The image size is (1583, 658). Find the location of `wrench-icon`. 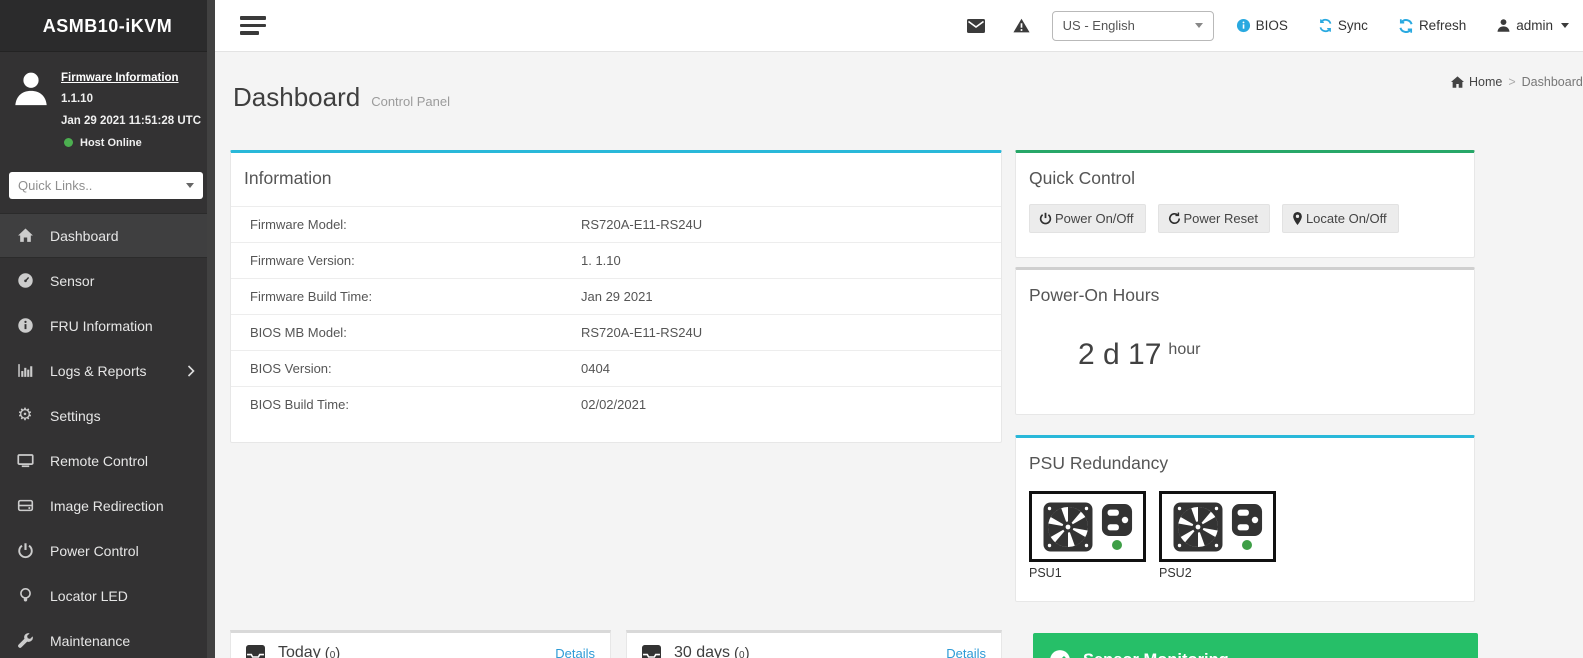

wrench-icon is located at coordinates (25, 640).